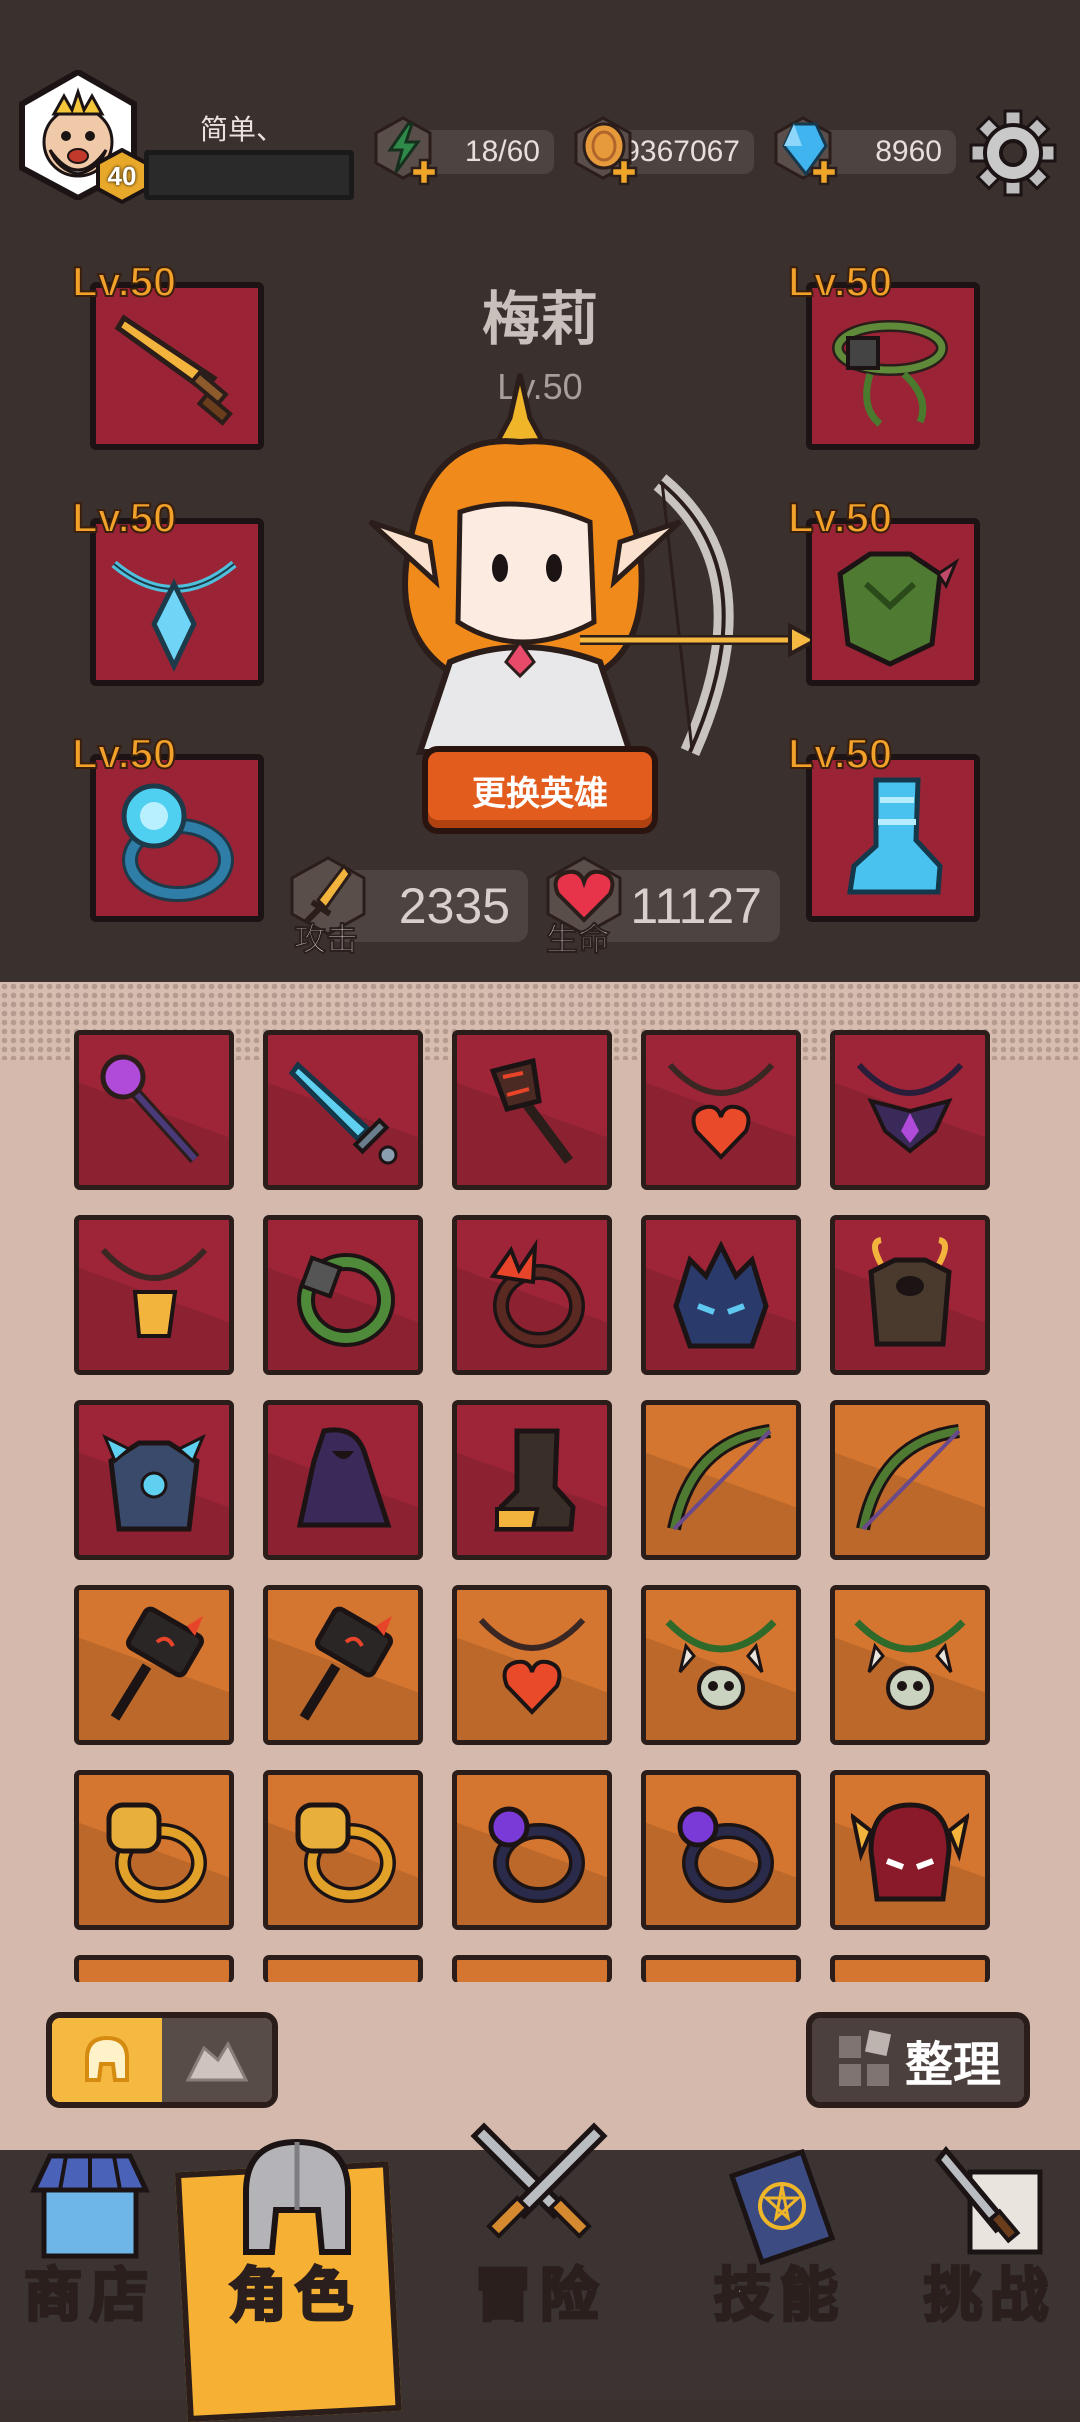  I want to click on orb-staff-icon, so click(150, 1109).